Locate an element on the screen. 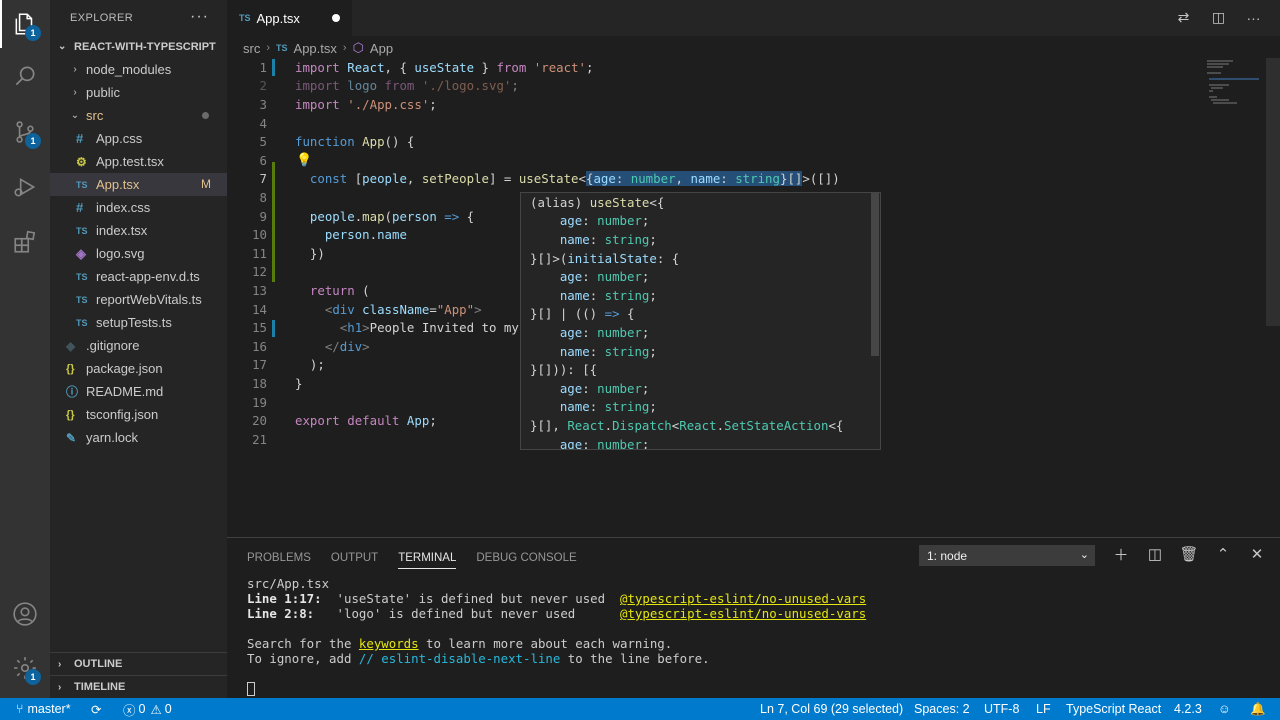 Image resolution: width=1280 pixels, height=720 pixels. tree-item-readme: ⓘ README.md is located at coordinates (138, 391).